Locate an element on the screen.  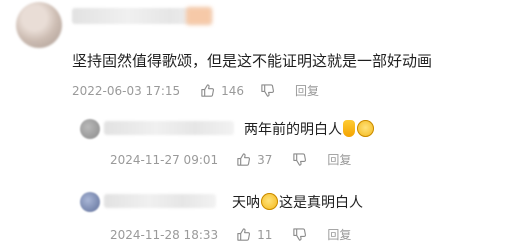
like-count: 37 is located at coordinates (265, 159).